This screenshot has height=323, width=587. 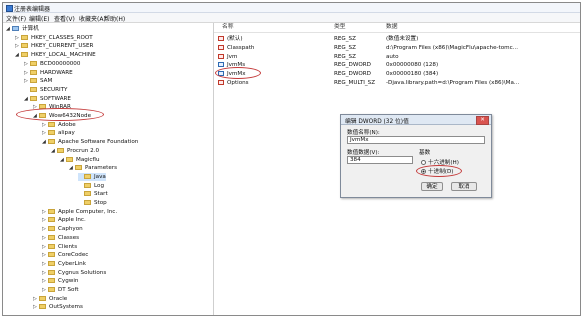 I want to click on value-data-input: 384, so click(x=380, y=160).